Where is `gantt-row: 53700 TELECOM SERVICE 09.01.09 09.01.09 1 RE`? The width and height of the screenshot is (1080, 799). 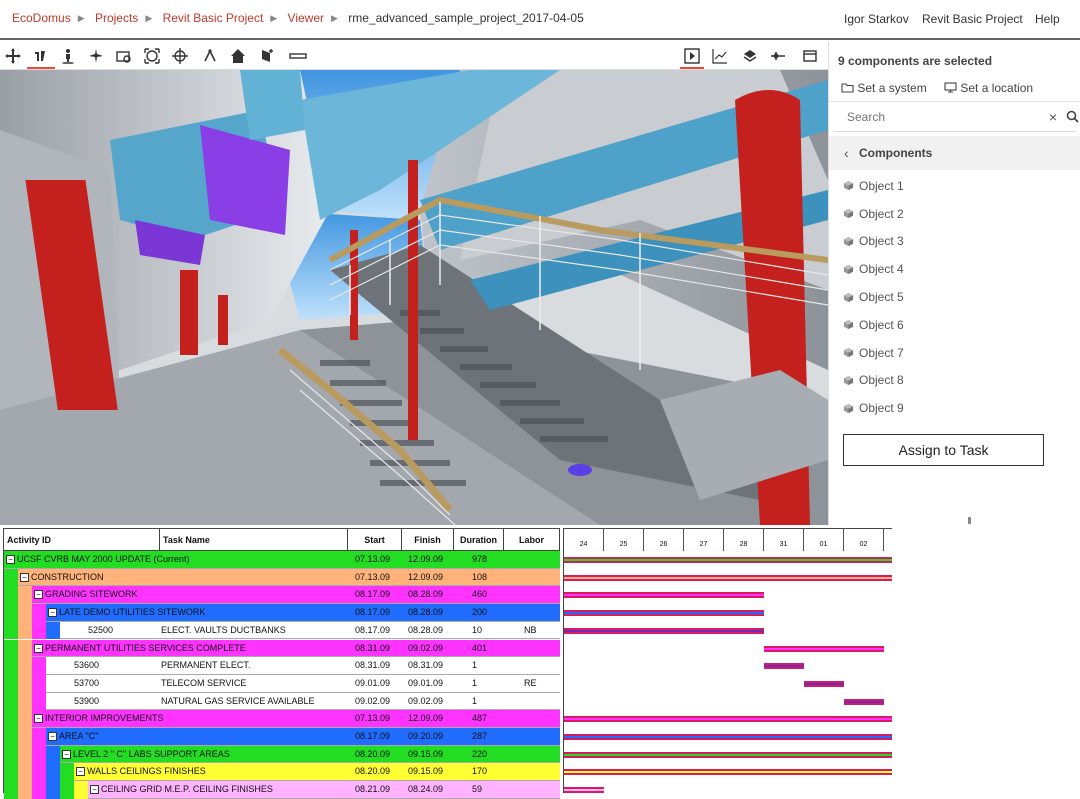
gantt-row: 53700 TELECOM SERVICE 09.01.09 09.01.09 1 RE is located at coordinates (282, 683).